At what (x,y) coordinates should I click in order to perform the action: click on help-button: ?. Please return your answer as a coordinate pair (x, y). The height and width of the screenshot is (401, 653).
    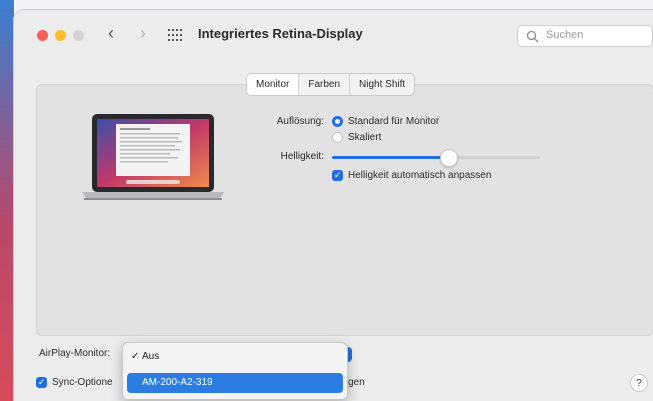
    Looking at the image, I should click on (639, 383).